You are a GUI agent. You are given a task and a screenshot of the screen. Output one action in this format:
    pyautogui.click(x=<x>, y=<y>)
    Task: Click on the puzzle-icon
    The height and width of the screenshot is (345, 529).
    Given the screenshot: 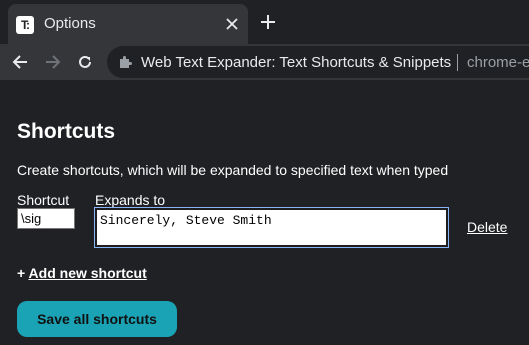 What is the action you would take?
    pyautogui.click(x=126, y=62)
    